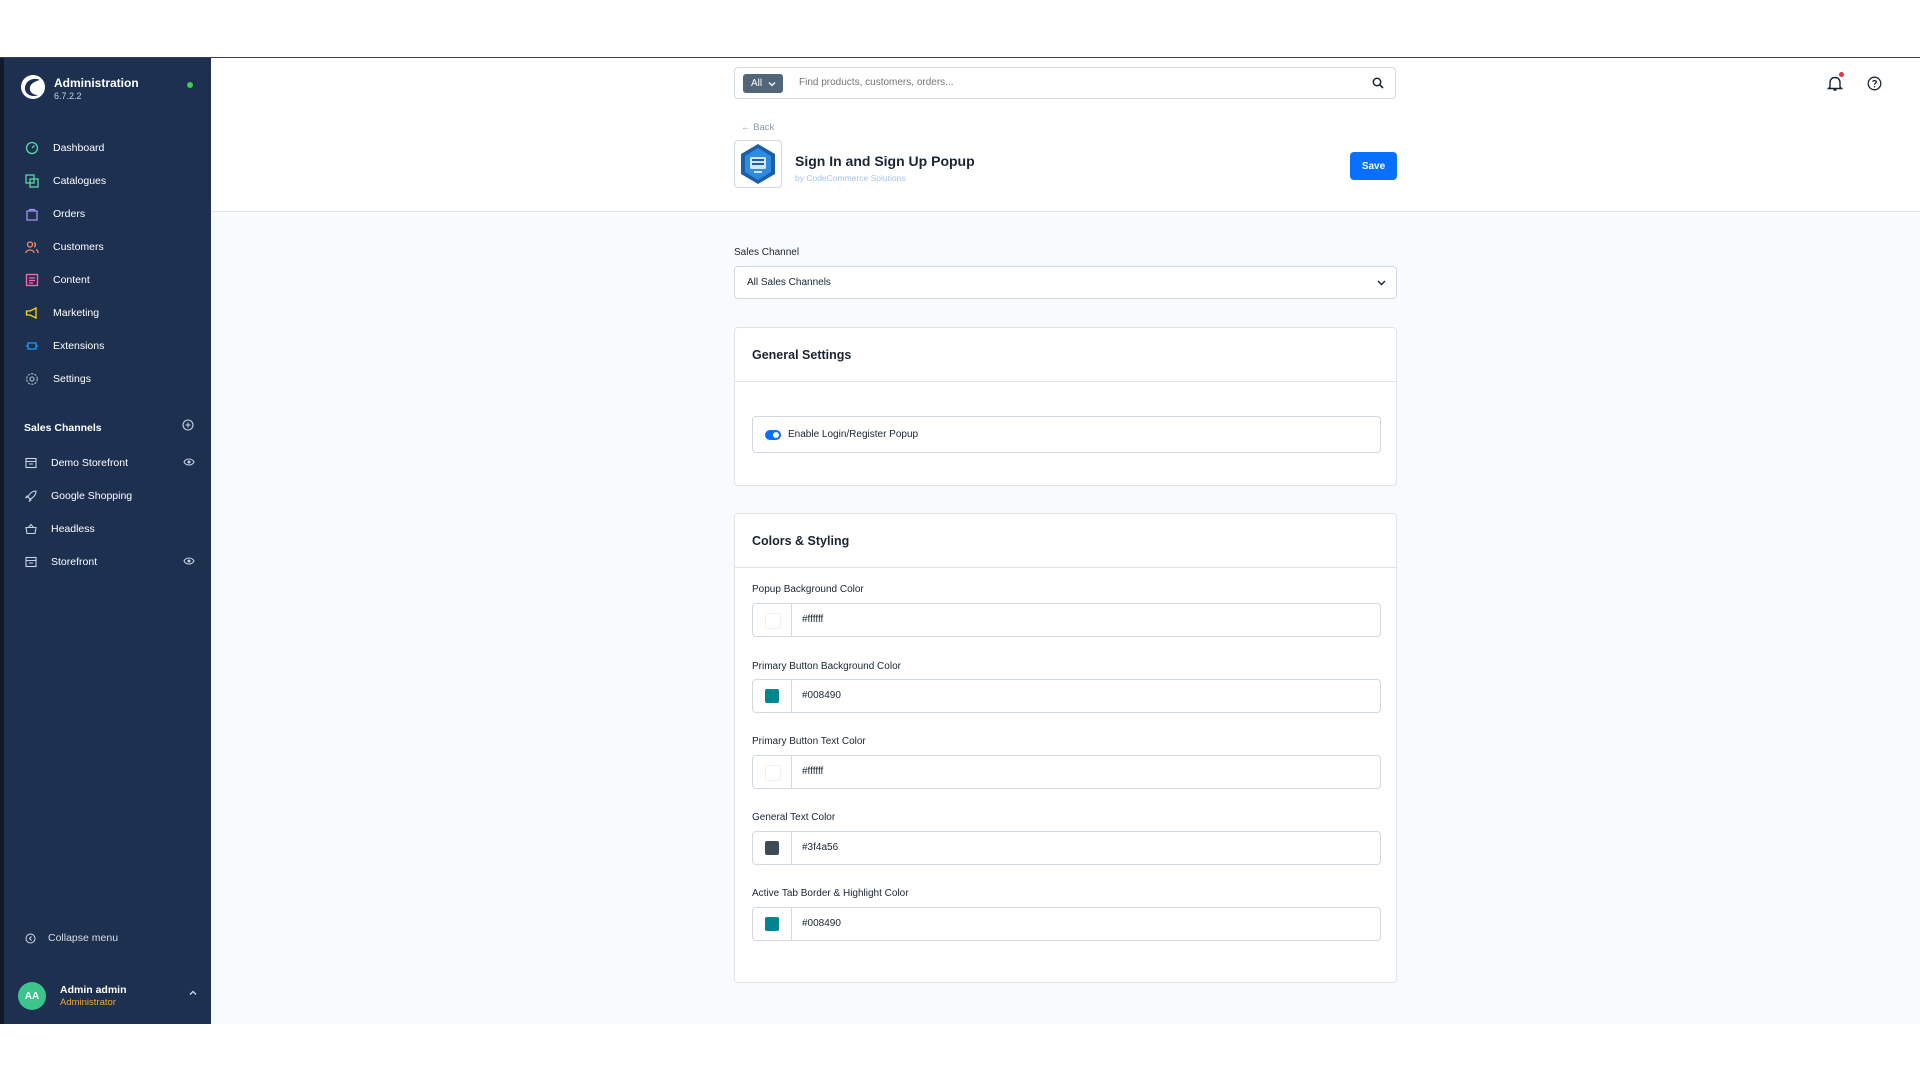 The image size is (1920, 1080). Describe the element at coordinates (32, 345) in the screenshot. I see `extensions-icon` at that location.